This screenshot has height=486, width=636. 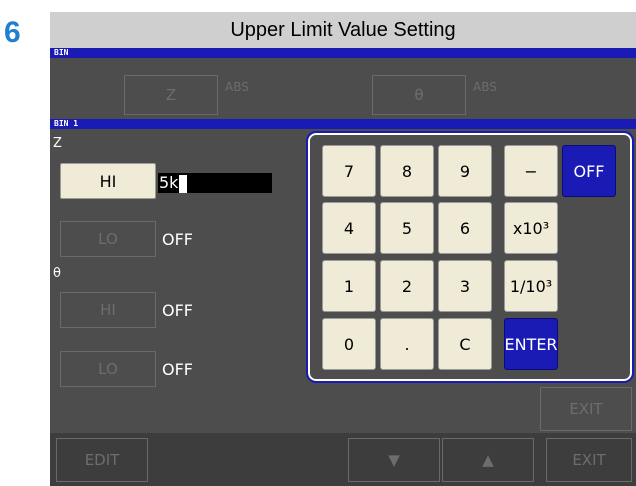 I want to click on edit-button: EDIT, so click(x=102, y=460).